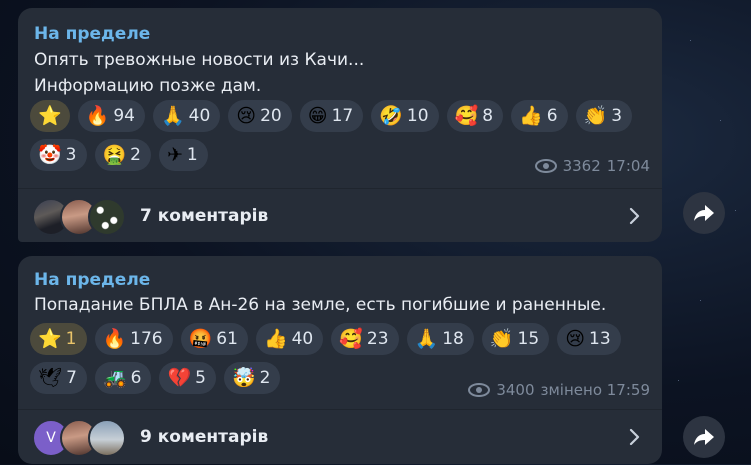  What do you see at coordinates (595, 390) in the screenshot?
I see `message-time: змінено 17:59` at bounding box center [595, 390].